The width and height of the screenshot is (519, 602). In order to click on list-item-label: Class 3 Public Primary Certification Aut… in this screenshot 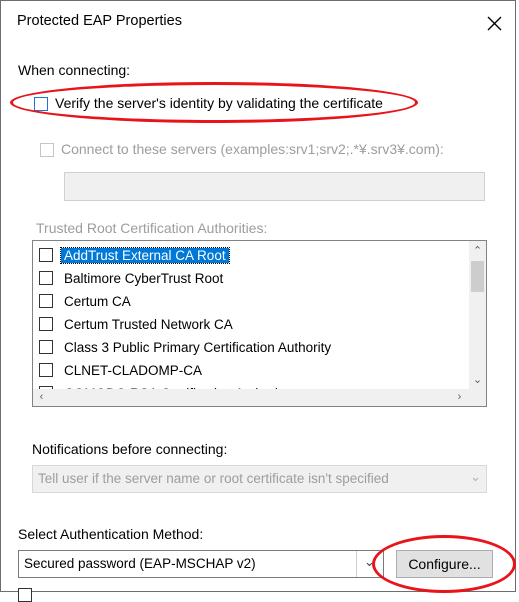, I will do `click(198, 347)`.